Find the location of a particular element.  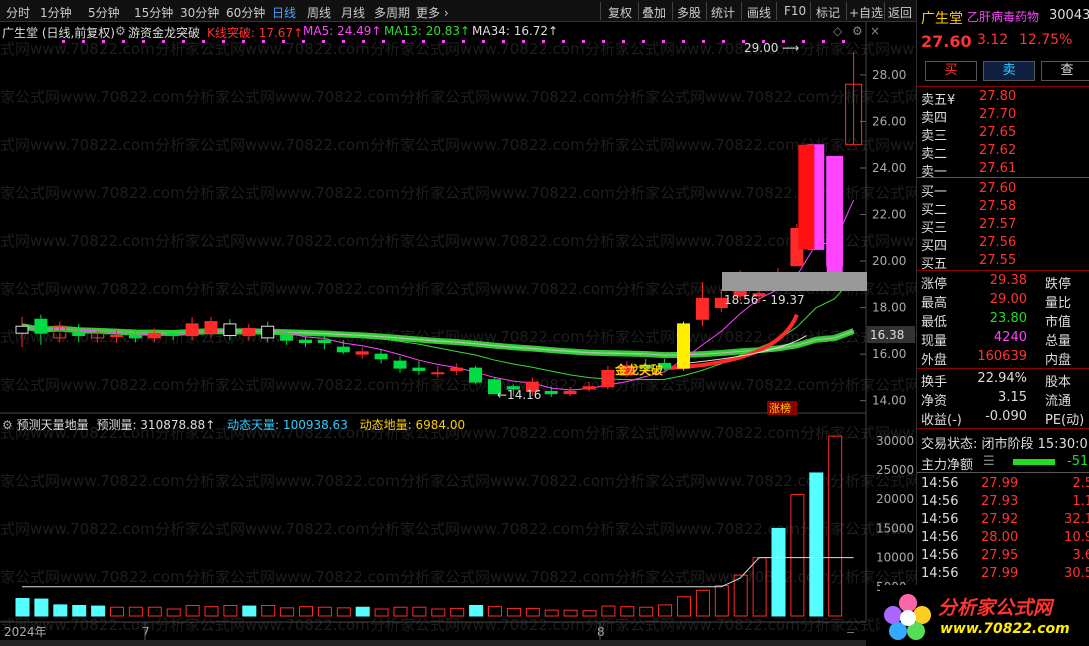

period-tab: 15分钟 is located at coordinates (153, 12).